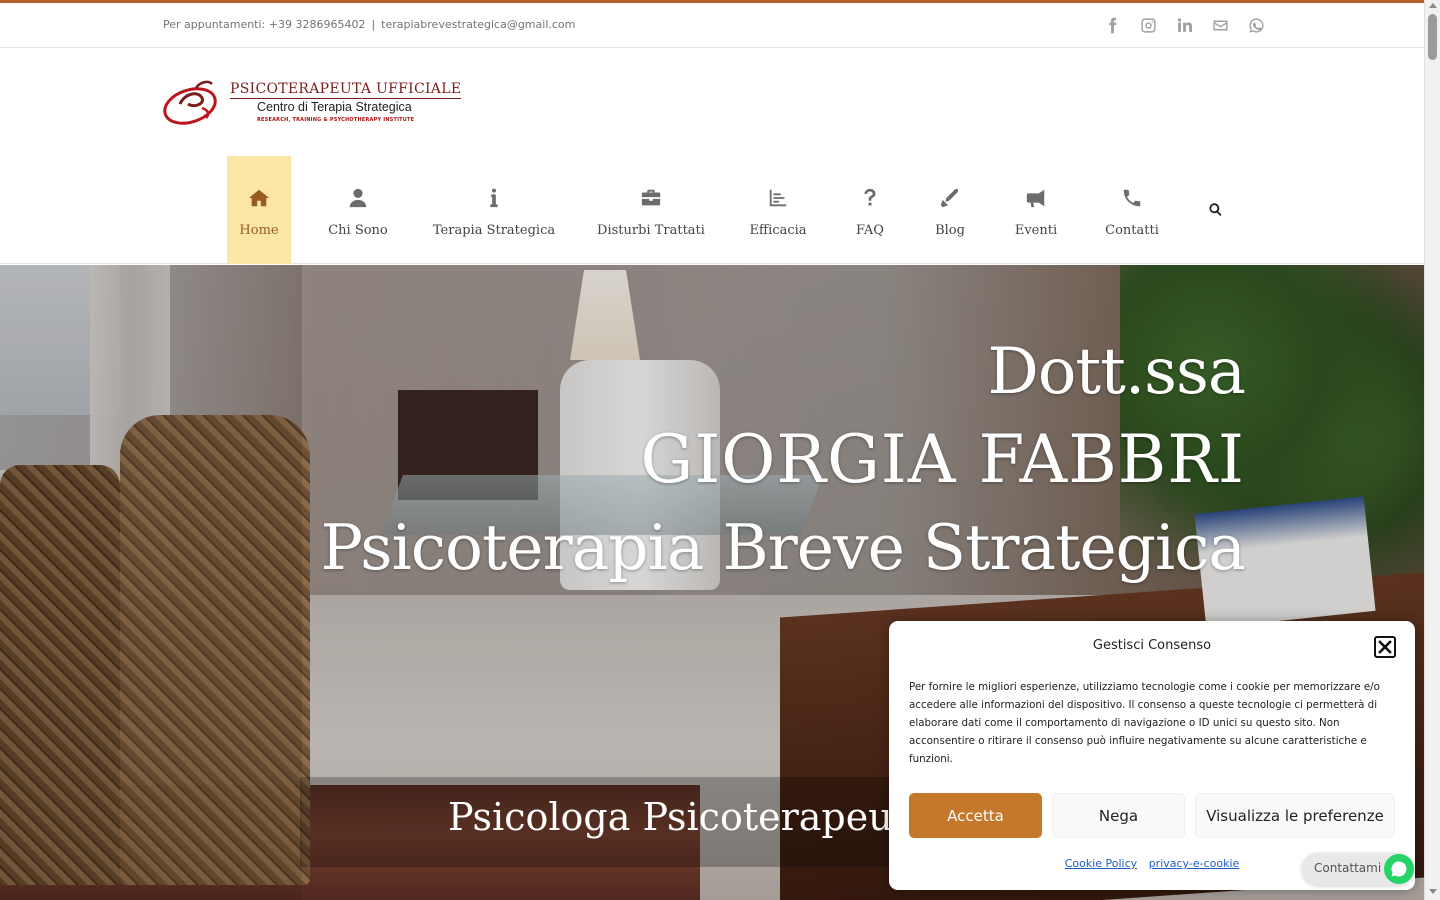 Image resolution: width=1440 pixels, height=900 pixels. What do you see at coordinates (1433, 5) in the screenshot?
I see `scroll-up-arrow-icon` at bounding box center [1433, 5].